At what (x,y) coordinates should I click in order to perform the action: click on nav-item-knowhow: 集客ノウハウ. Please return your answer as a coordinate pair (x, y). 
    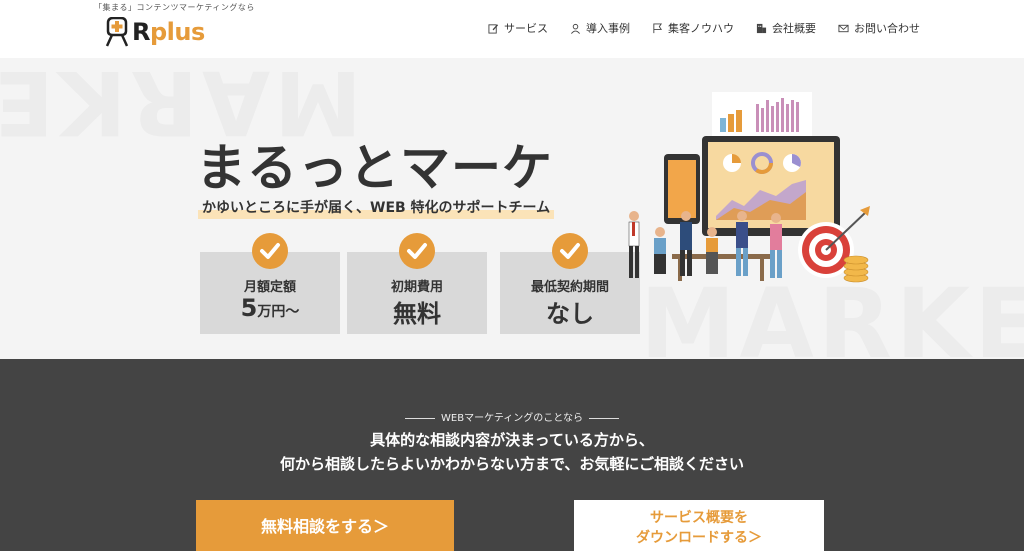
    Looking at the image, I should click on (693, 28).